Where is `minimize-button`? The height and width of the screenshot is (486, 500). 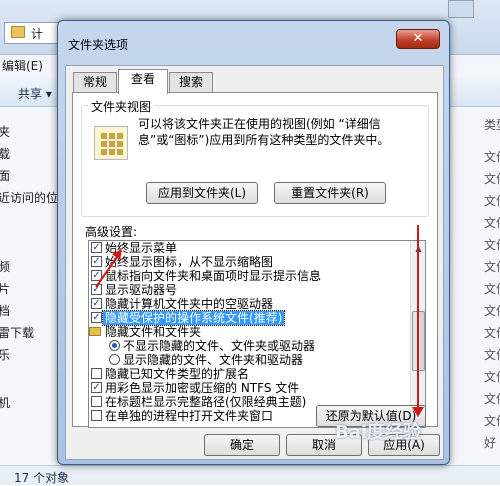 minimize-button is located at coordinates (461, 9).